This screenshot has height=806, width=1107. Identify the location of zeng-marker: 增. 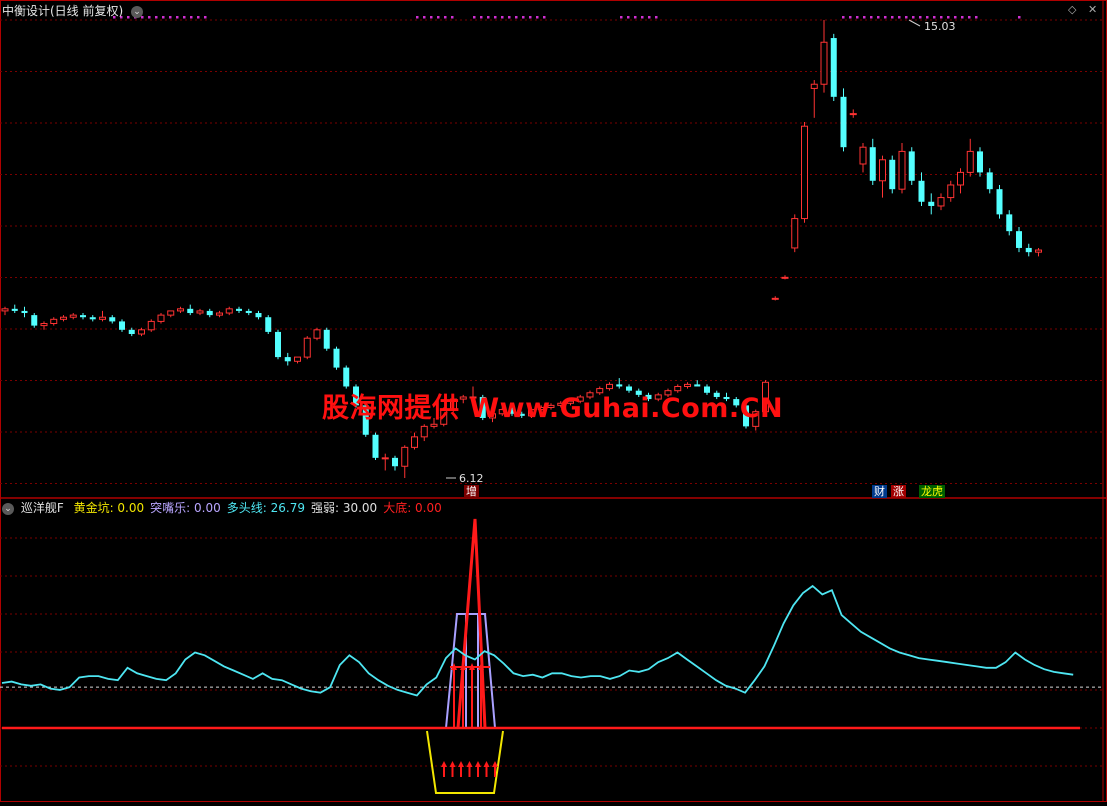
(471, 491).